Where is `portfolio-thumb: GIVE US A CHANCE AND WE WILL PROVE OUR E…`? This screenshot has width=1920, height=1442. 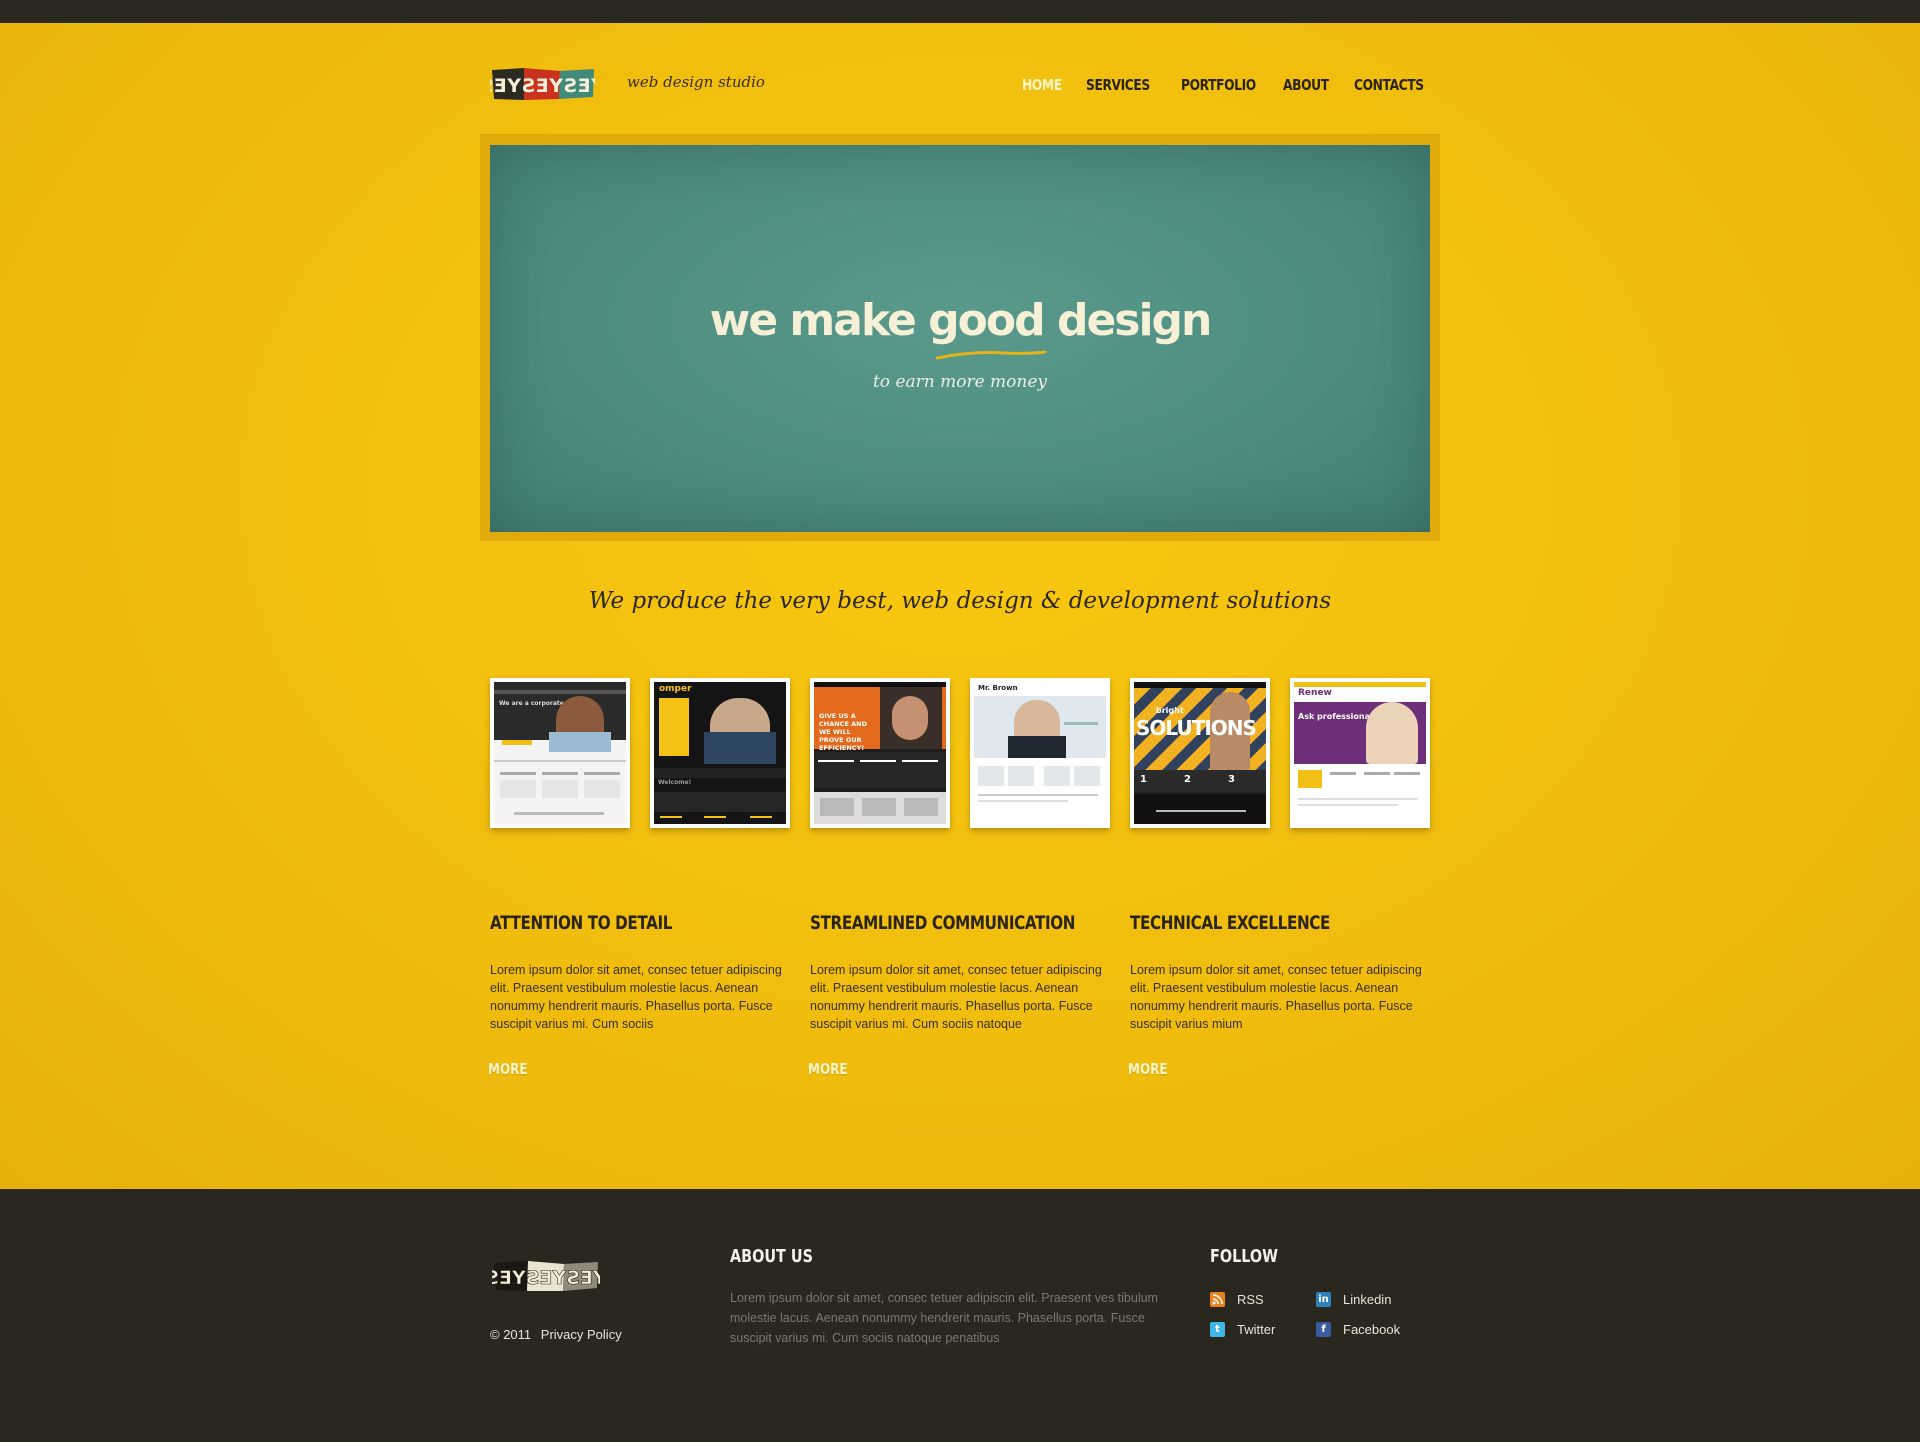 portfolio-thumb: GIVE US A CHANCE AND WE WILL PROVE OUR E… is located at coordinates (880, 753).